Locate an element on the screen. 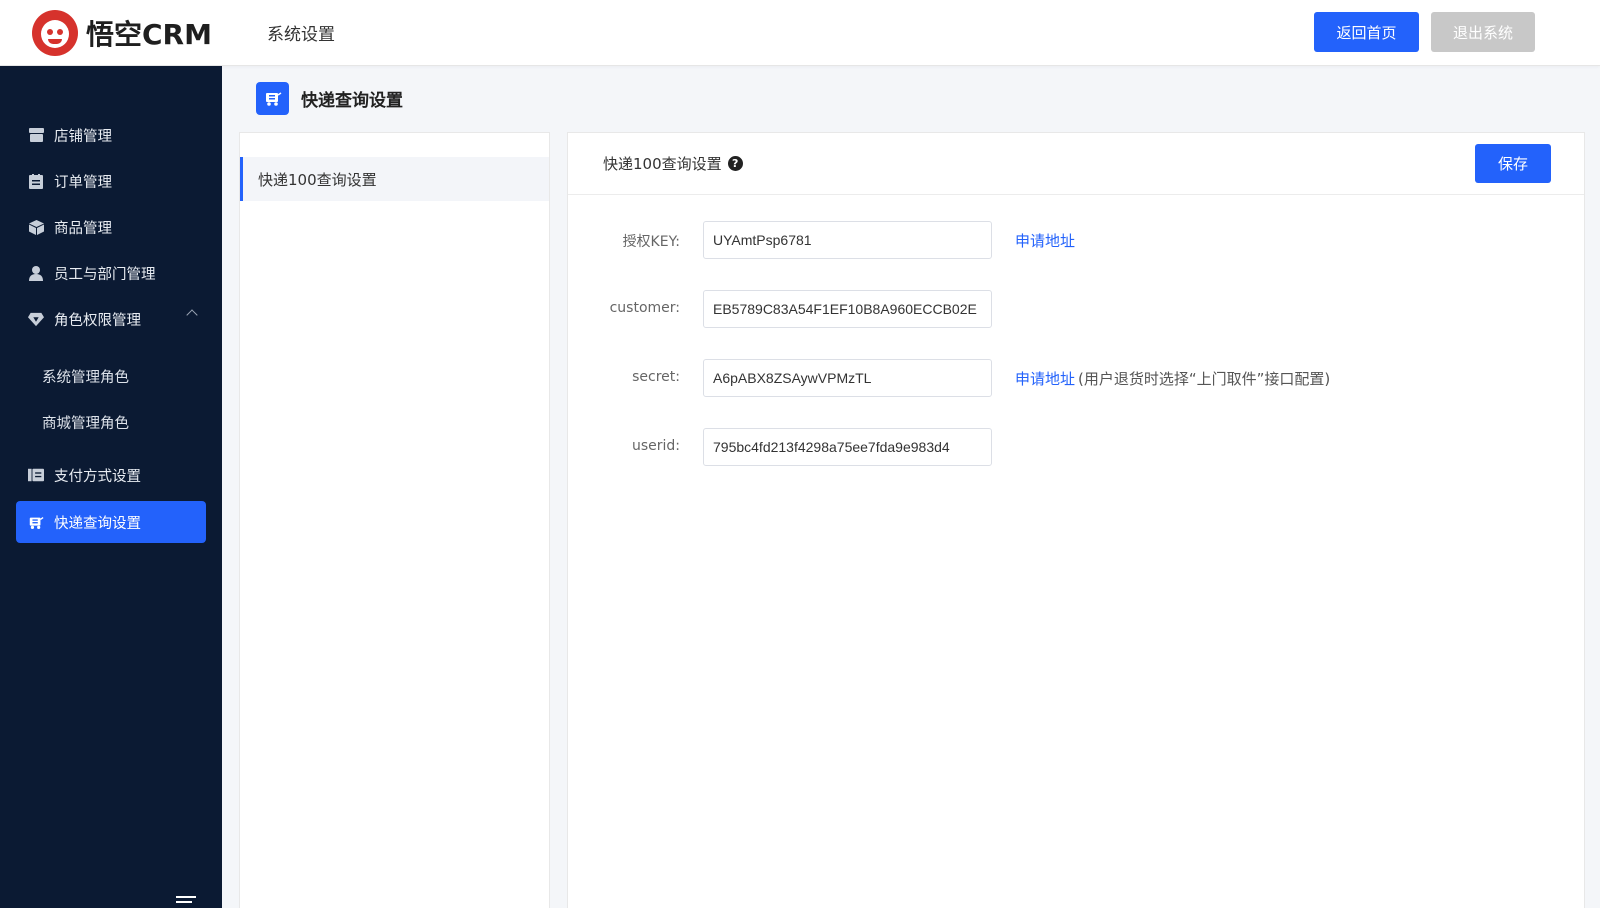  sidebar-subitem-system-role: 系统管理角色 is located at coordinates (85, 376).